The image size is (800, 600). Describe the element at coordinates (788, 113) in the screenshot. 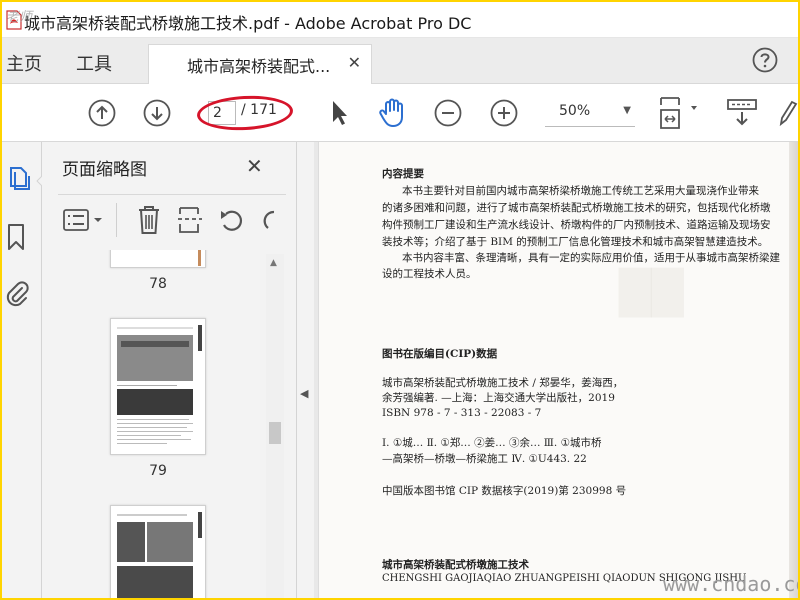

I see `sign-icon` at that location.